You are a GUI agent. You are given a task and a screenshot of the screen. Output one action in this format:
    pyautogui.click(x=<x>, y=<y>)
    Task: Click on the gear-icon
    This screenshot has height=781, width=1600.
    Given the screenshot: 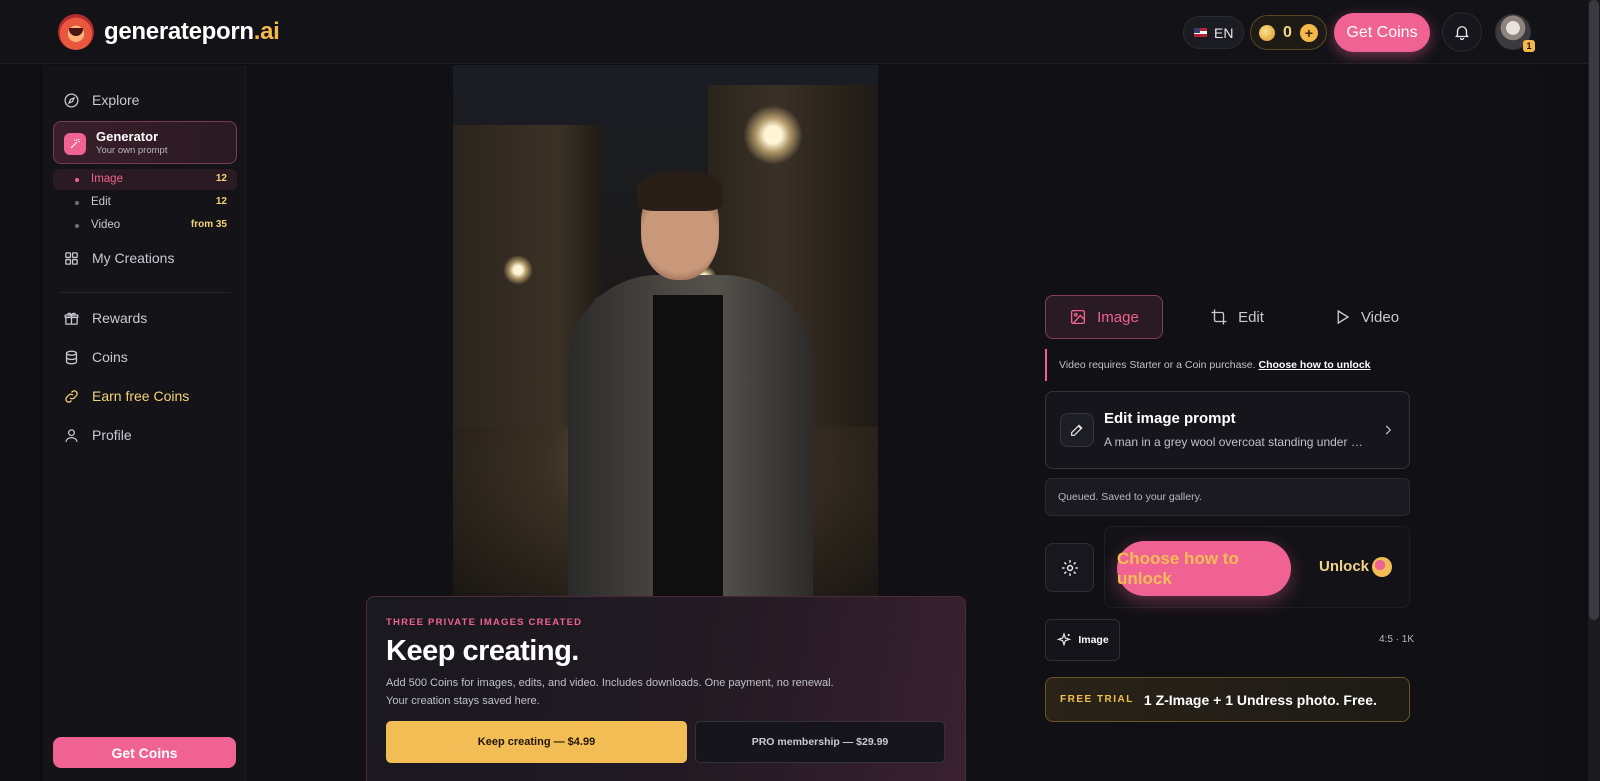 What is the action you would take?
    pyautogui.click(x=1069, y=567)
    